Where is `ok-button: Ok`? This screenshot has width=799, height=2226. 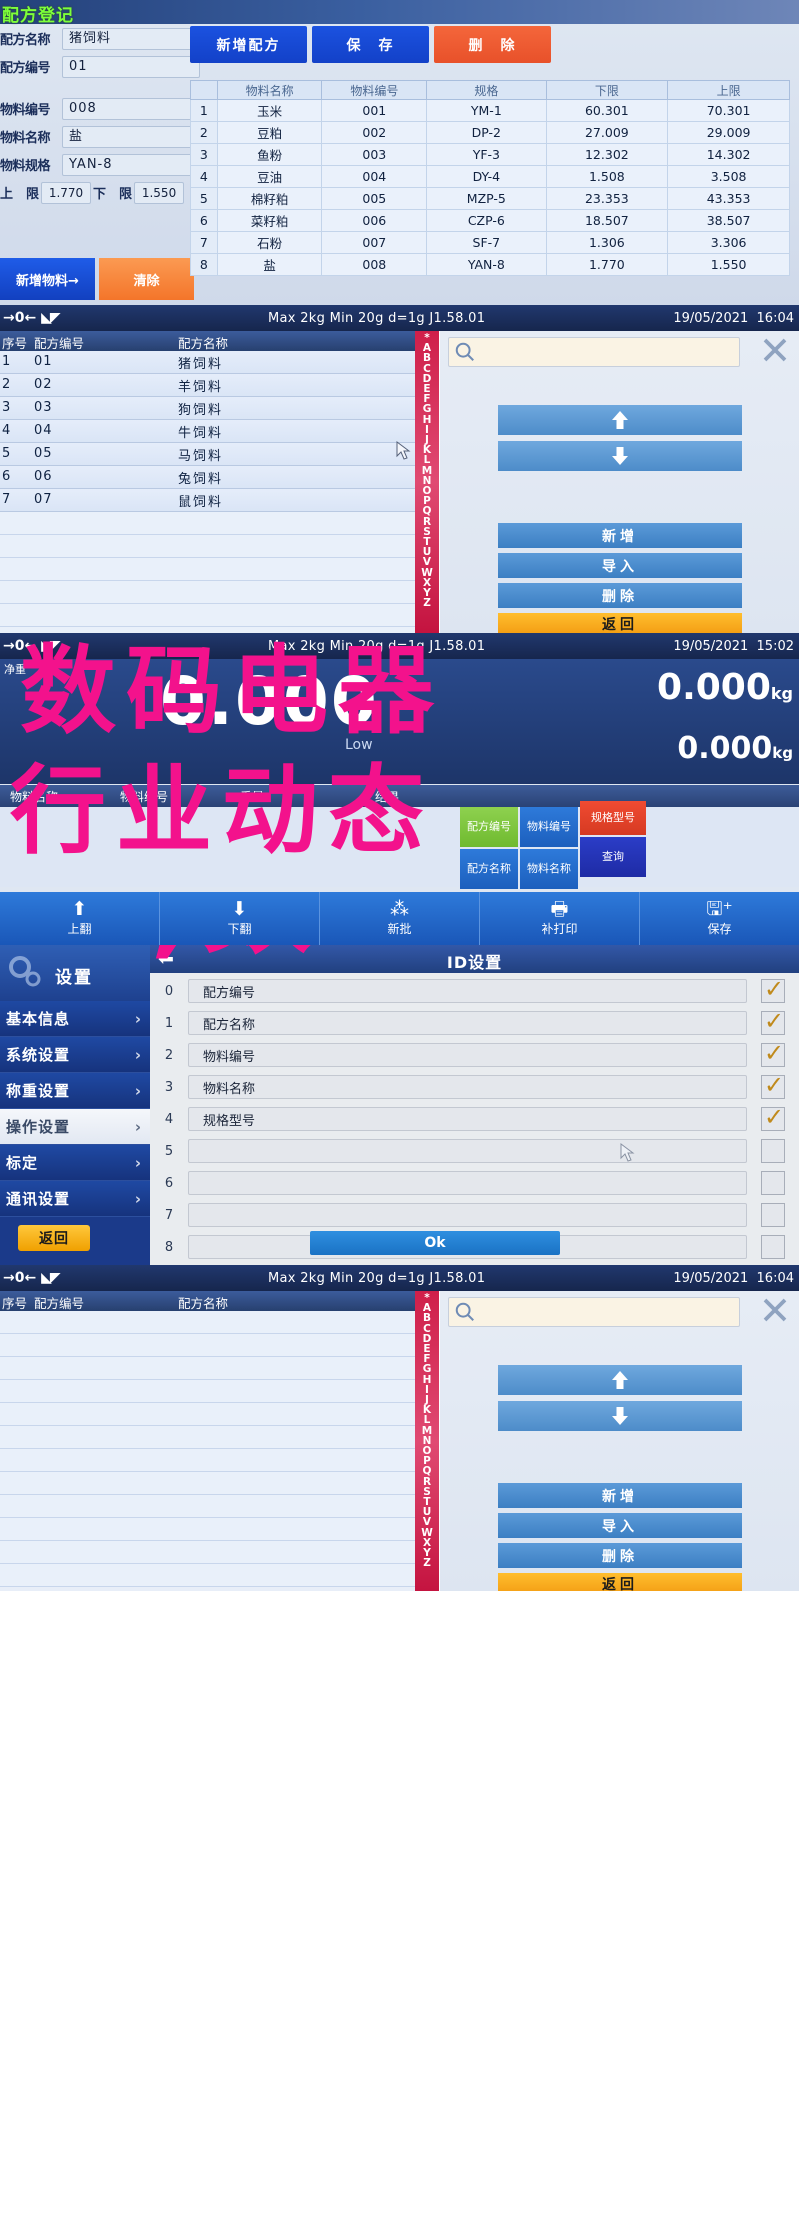 ok-button: Ok is located at coordinates (435, 1243).